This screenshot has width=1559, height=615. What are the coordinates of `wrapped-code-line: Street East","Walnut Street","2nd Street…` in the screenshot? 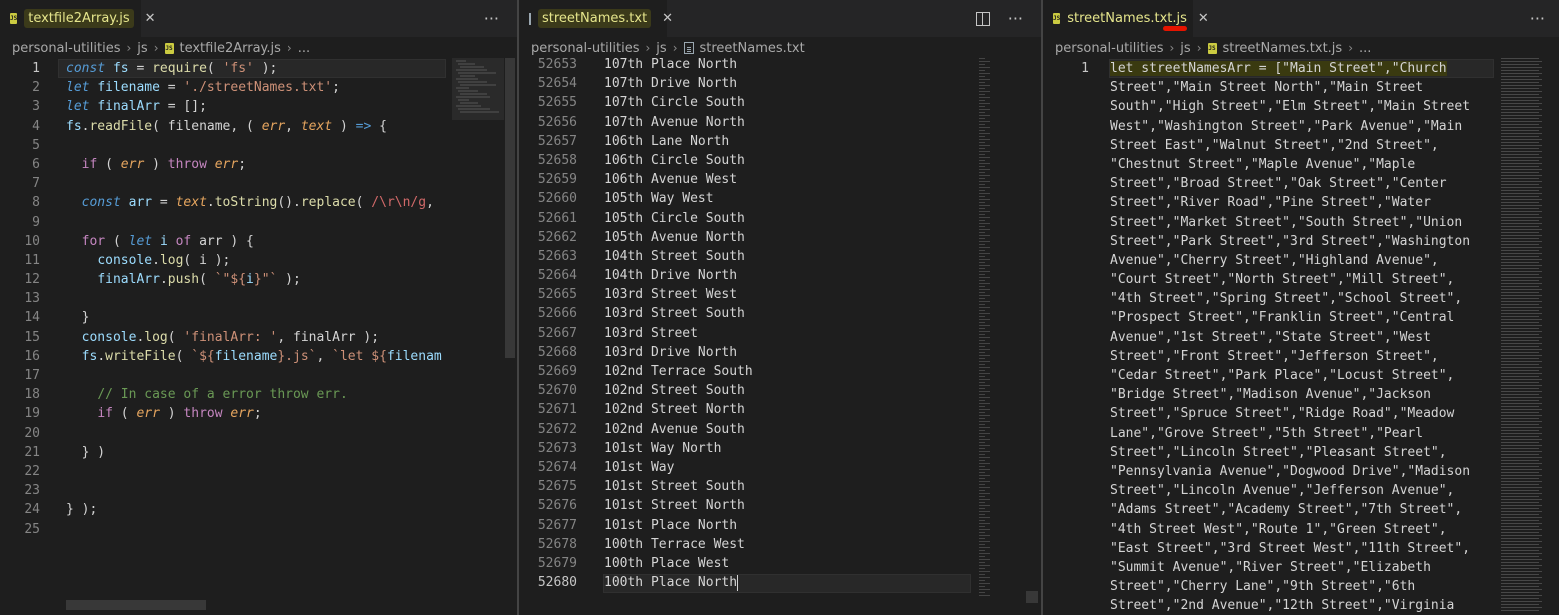 It's located at (1302, 145).